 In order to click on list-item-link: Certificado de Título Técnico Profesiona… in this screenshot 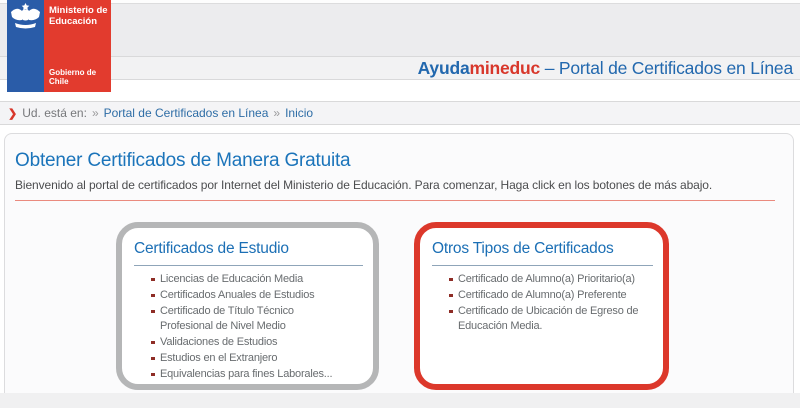, I will do `click(261, 319)`.